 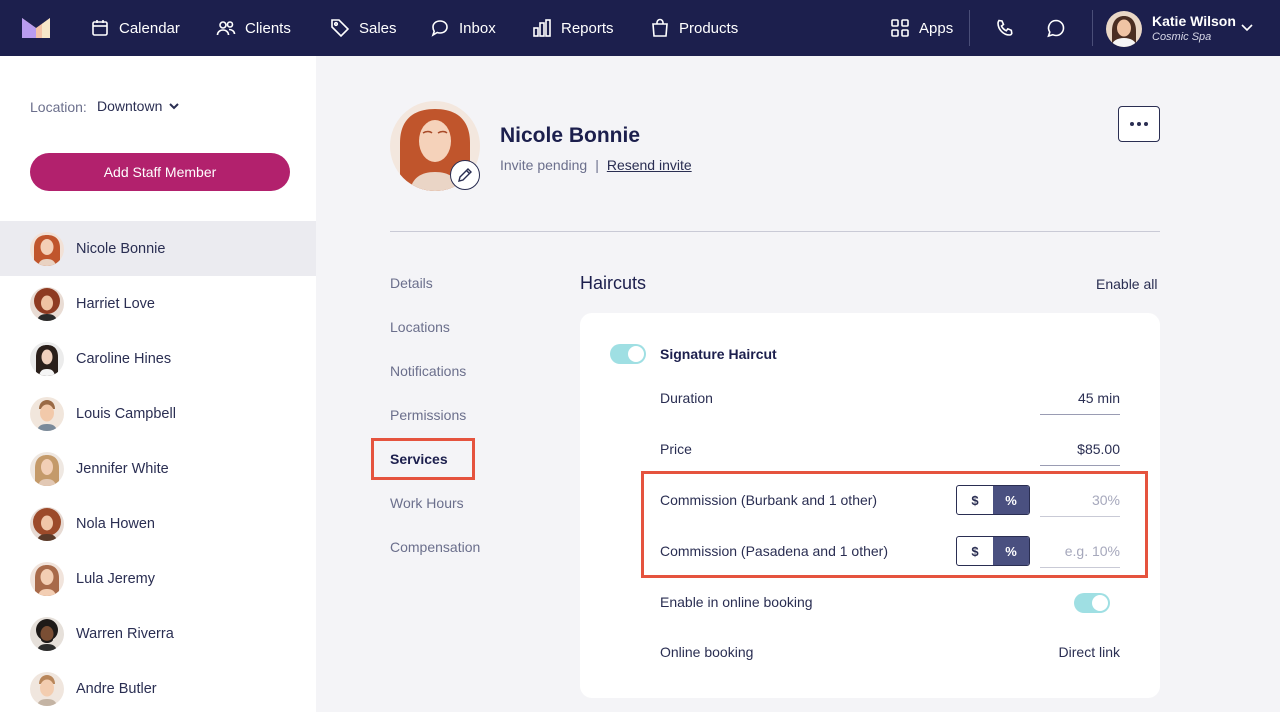 I want to click on subnav-compensation: Compensation, so click(x=435, y=547).